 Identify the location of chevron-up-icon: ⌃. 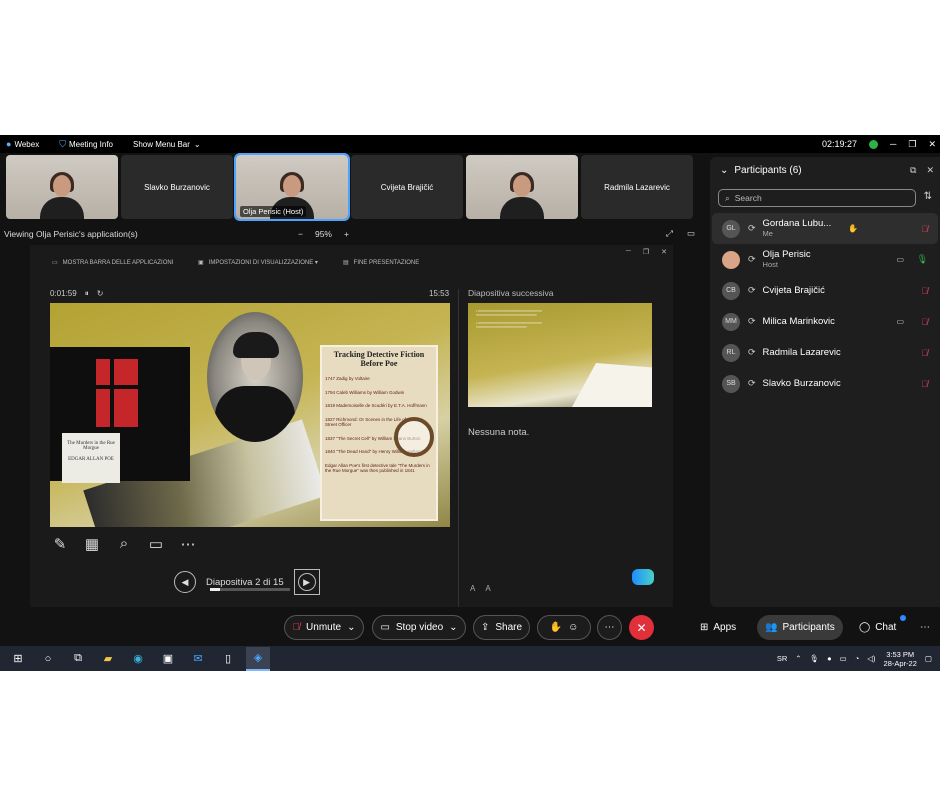
(798, 658).